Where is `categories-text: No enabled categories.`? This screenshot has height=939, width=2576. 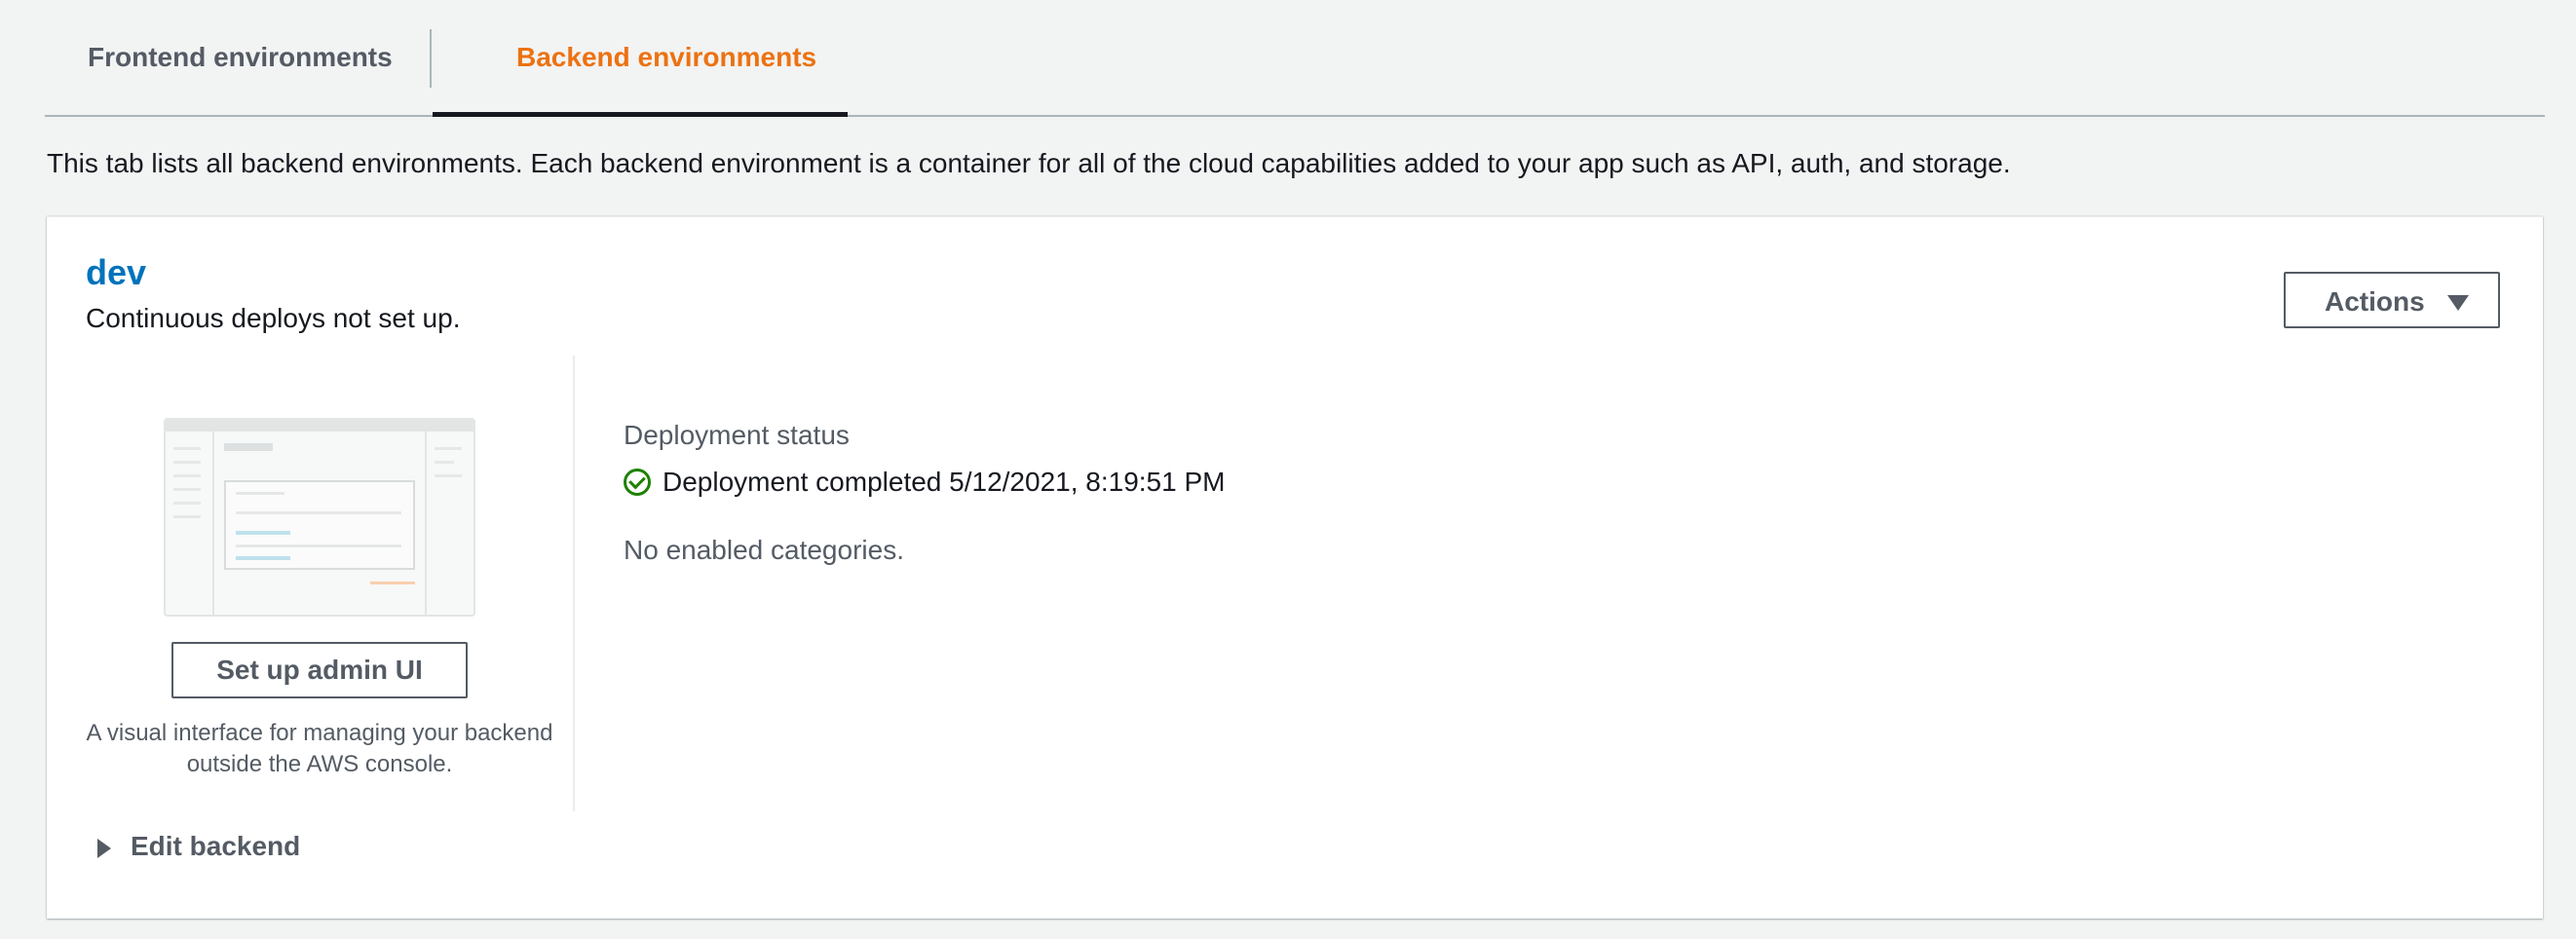
categories-text: No enabled categories. is located at coordinates (764, 550).